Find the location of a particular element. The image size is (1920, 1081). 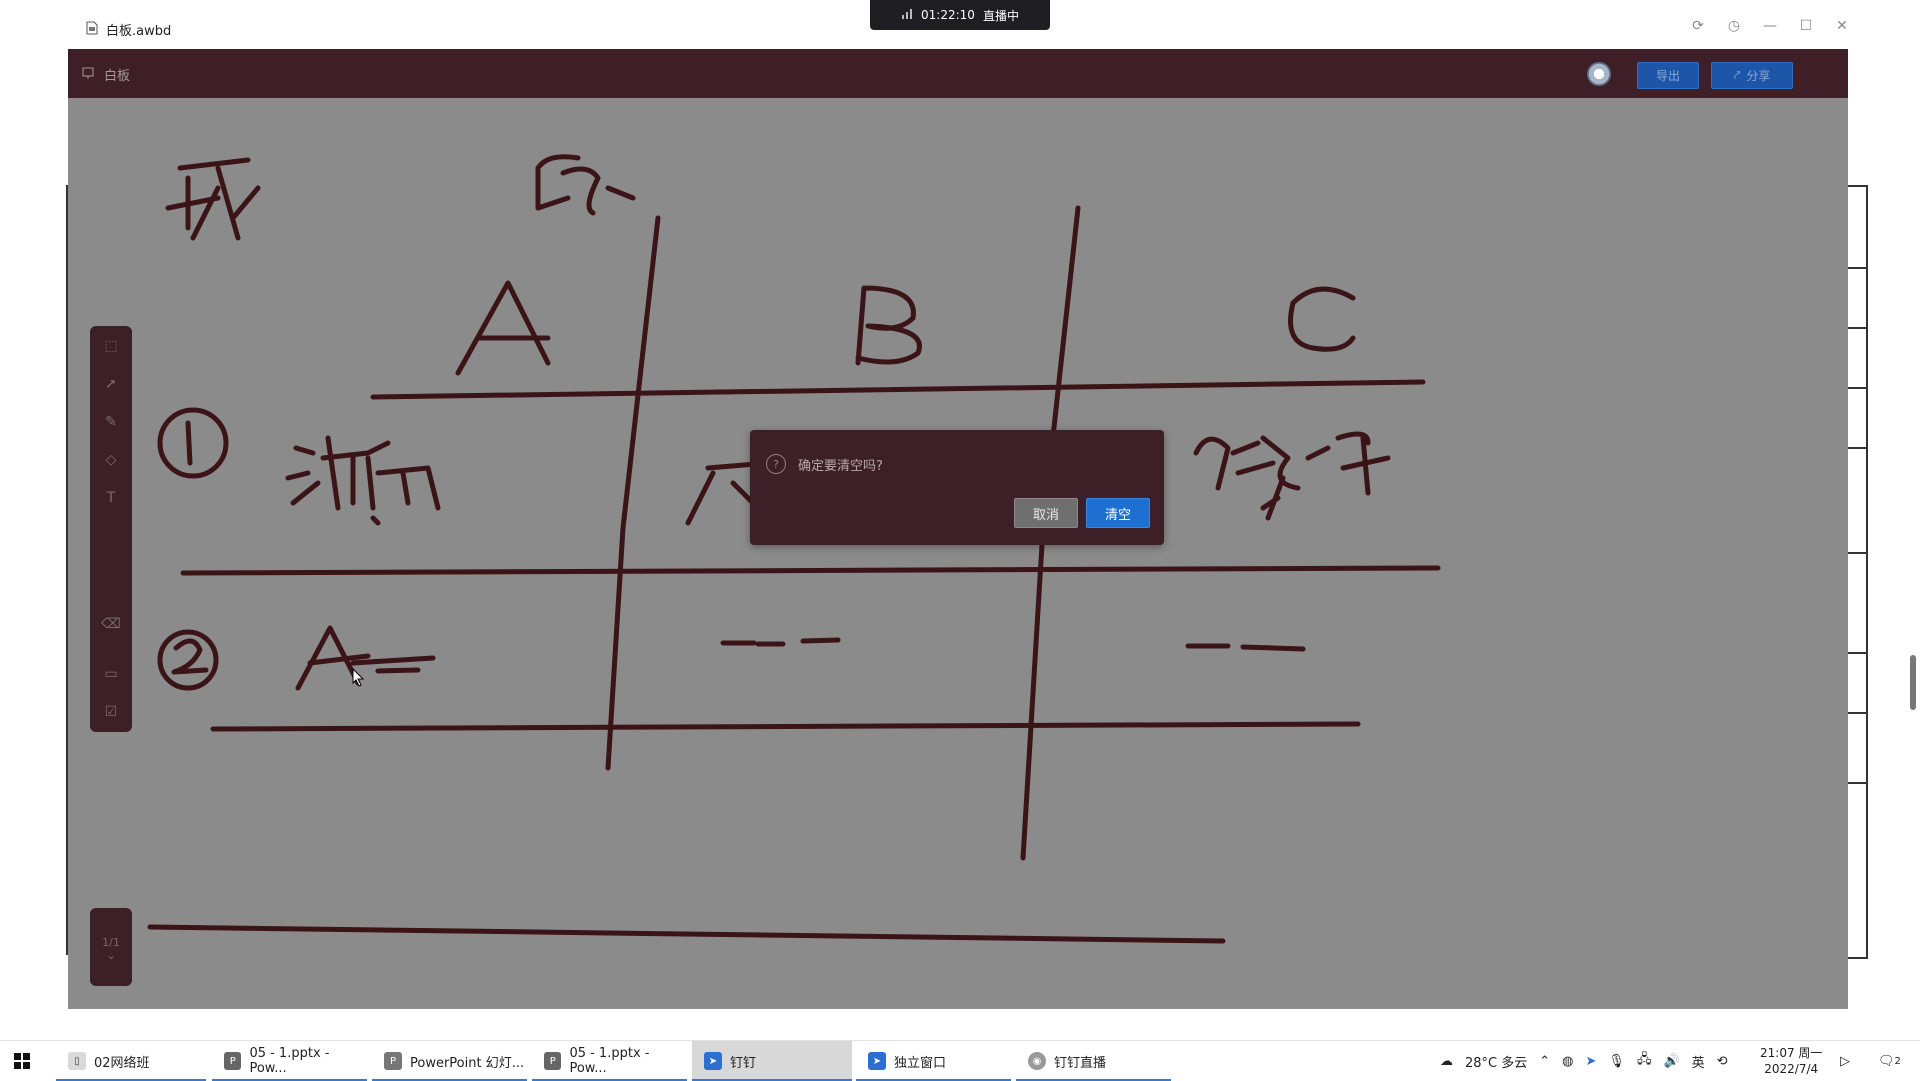

show-desktop-icon: ▷ is located at coordinates (1845, 1061).